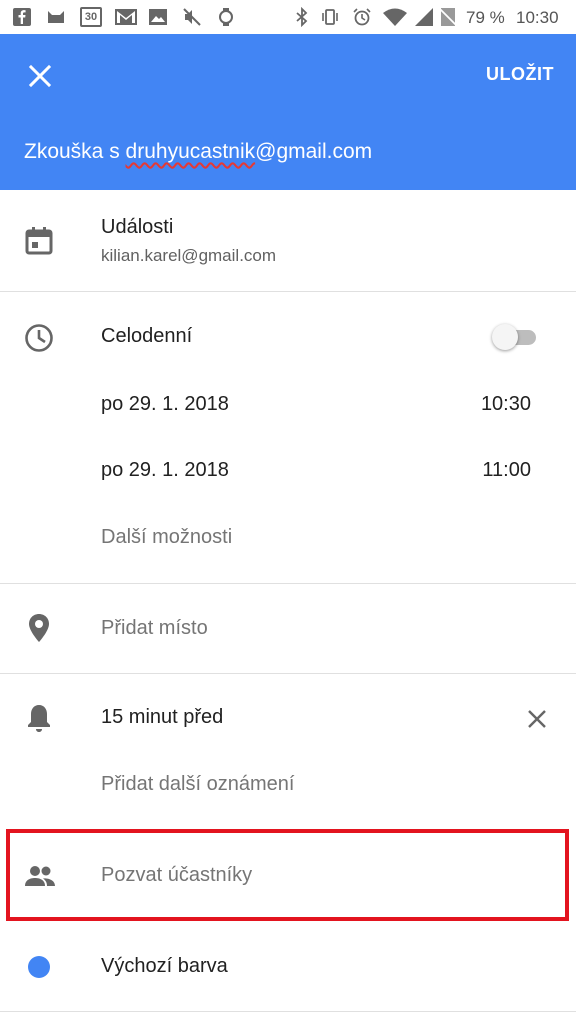 The width and height of the screenshot is (576, 1024). What do you see at coordinates (165, 404) in the screenshot?
I see `start-date: po 29. 1. 2018` at bounding box center [165, 404].